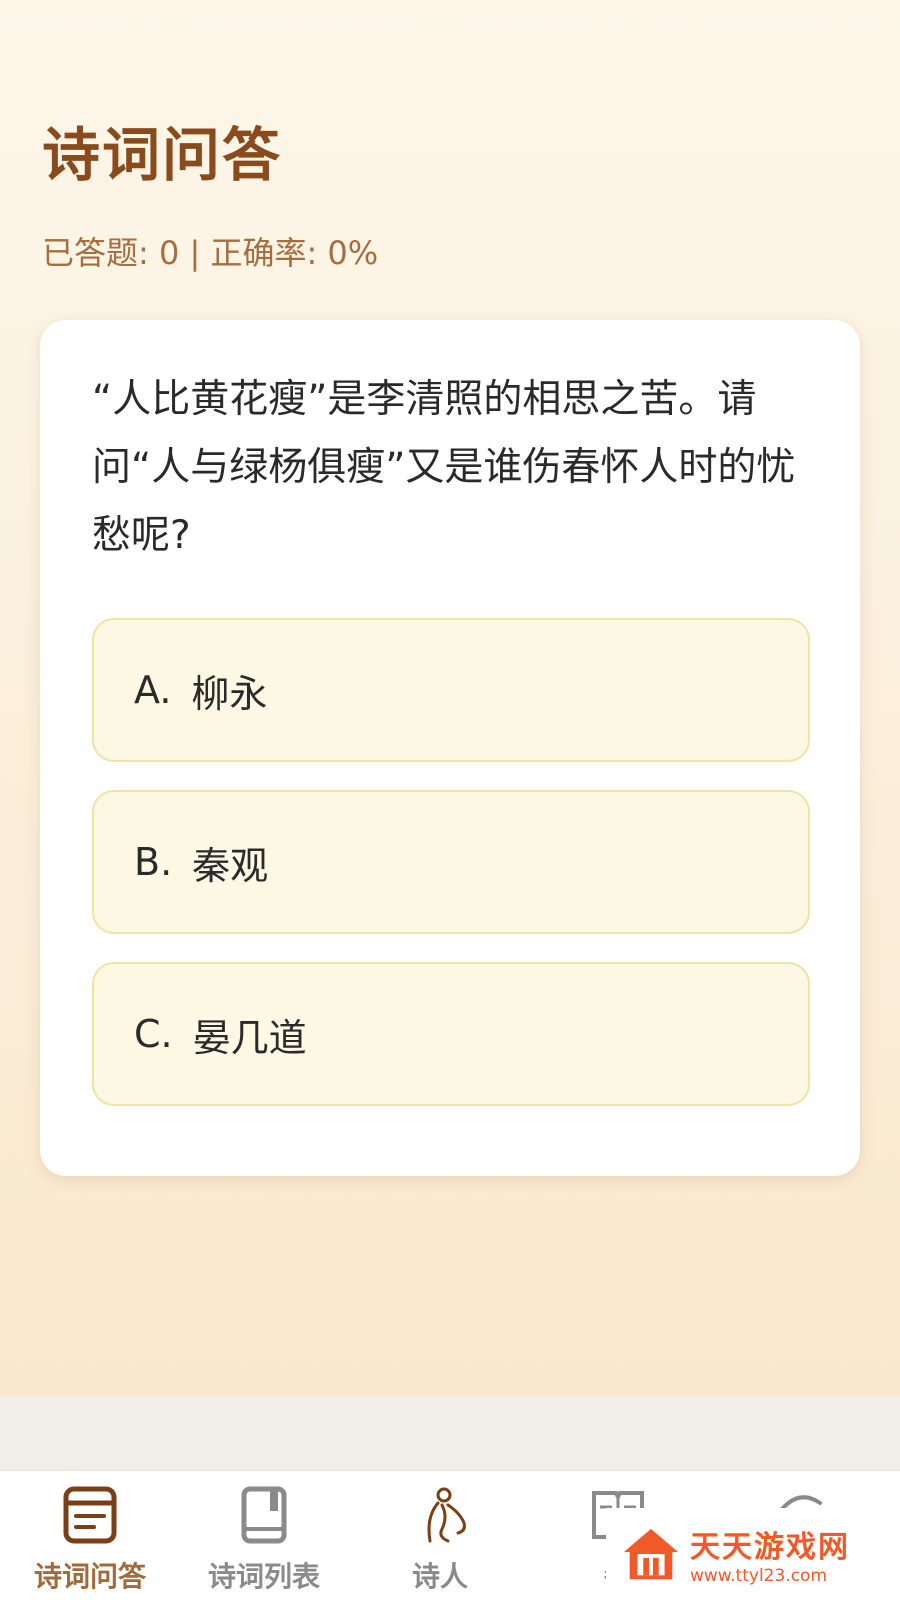 The width and height of the screenshot is (900, 1600). What do you see at coordinates (90, 1515) in the screenshot?
I see `quiz-icon` at bounding box center [90, 1515].